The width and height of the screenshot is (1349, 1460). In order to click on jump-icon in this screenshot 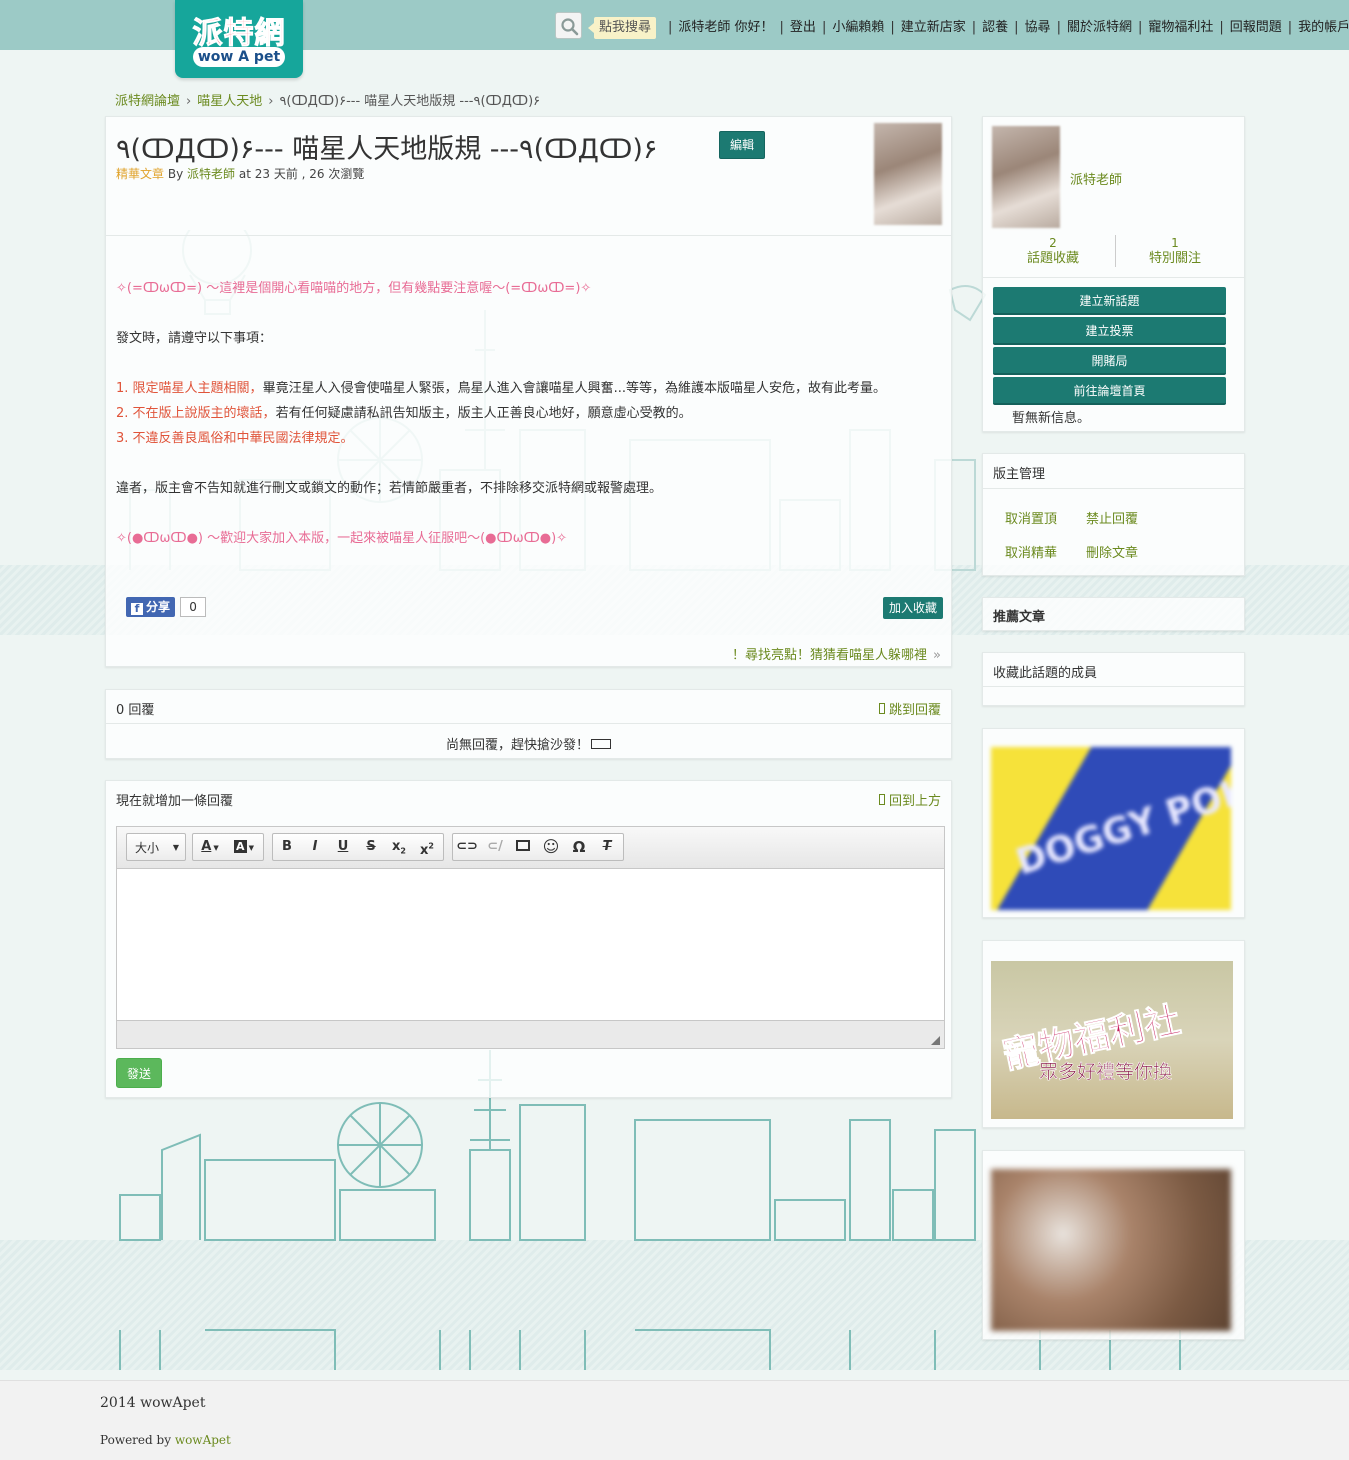, I will do `click(881, 708)`.